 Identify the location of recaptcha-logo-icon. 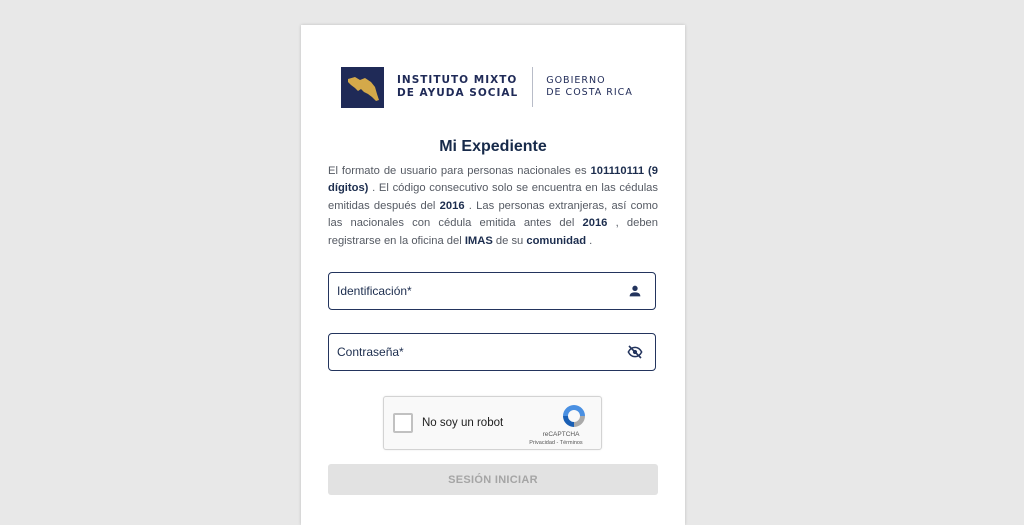
(574, 416).